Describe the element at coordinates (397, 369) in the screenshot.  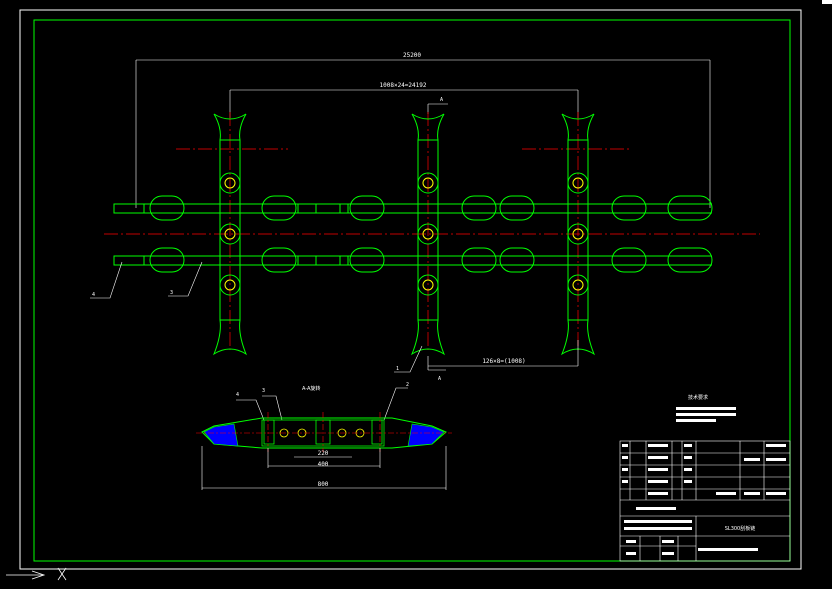
I see `callout-3: 1` at that location.